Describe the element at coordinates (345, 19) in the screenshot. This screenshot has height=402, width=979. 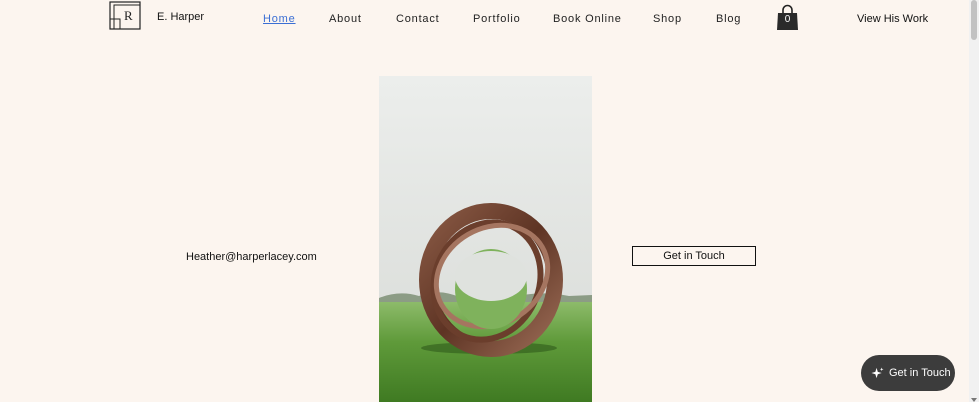
I see `nav-item-about: About` at that location.